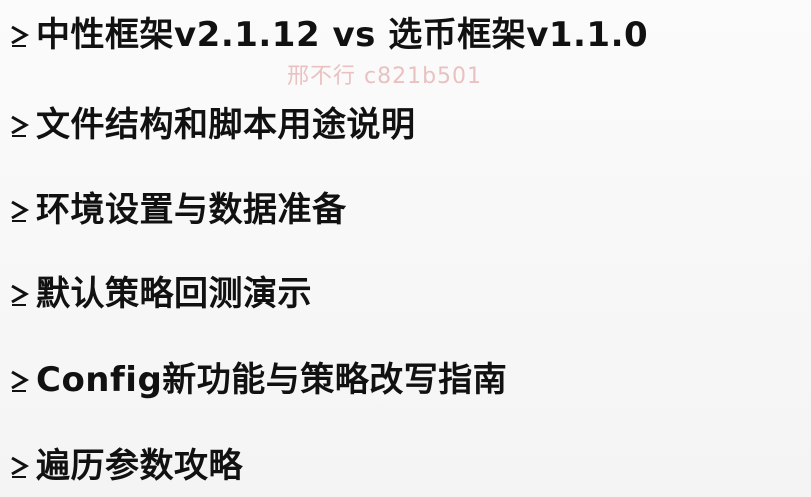  I want to click on agenda-item-file-structure: 文件结构和脚本用途说明, so click(211, 125).